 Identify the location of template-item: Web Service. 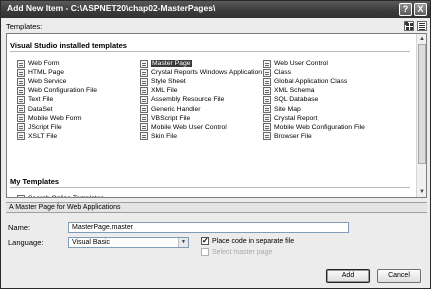
(41, 81).